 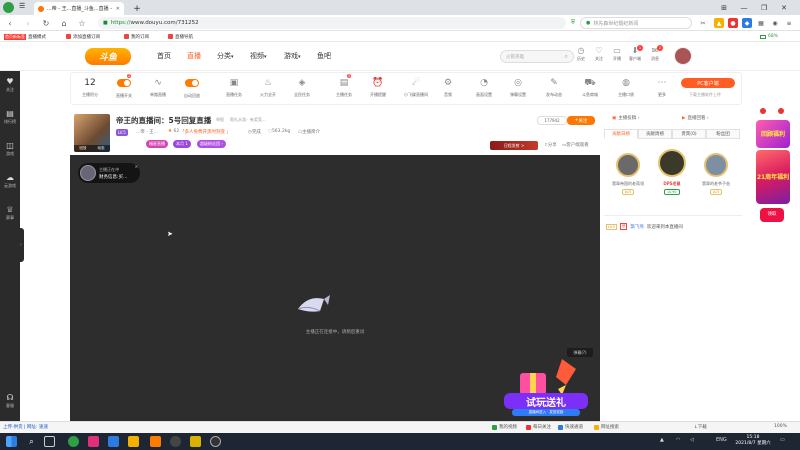 I want to click on status-left-link: 上传-供货 | 网址: 速速, so click(x=25, y=427).